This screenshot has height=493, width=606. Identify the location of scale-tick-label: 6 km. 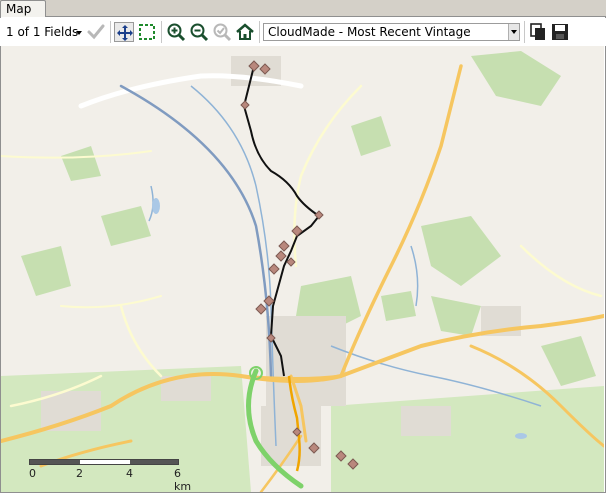
(183, 479).